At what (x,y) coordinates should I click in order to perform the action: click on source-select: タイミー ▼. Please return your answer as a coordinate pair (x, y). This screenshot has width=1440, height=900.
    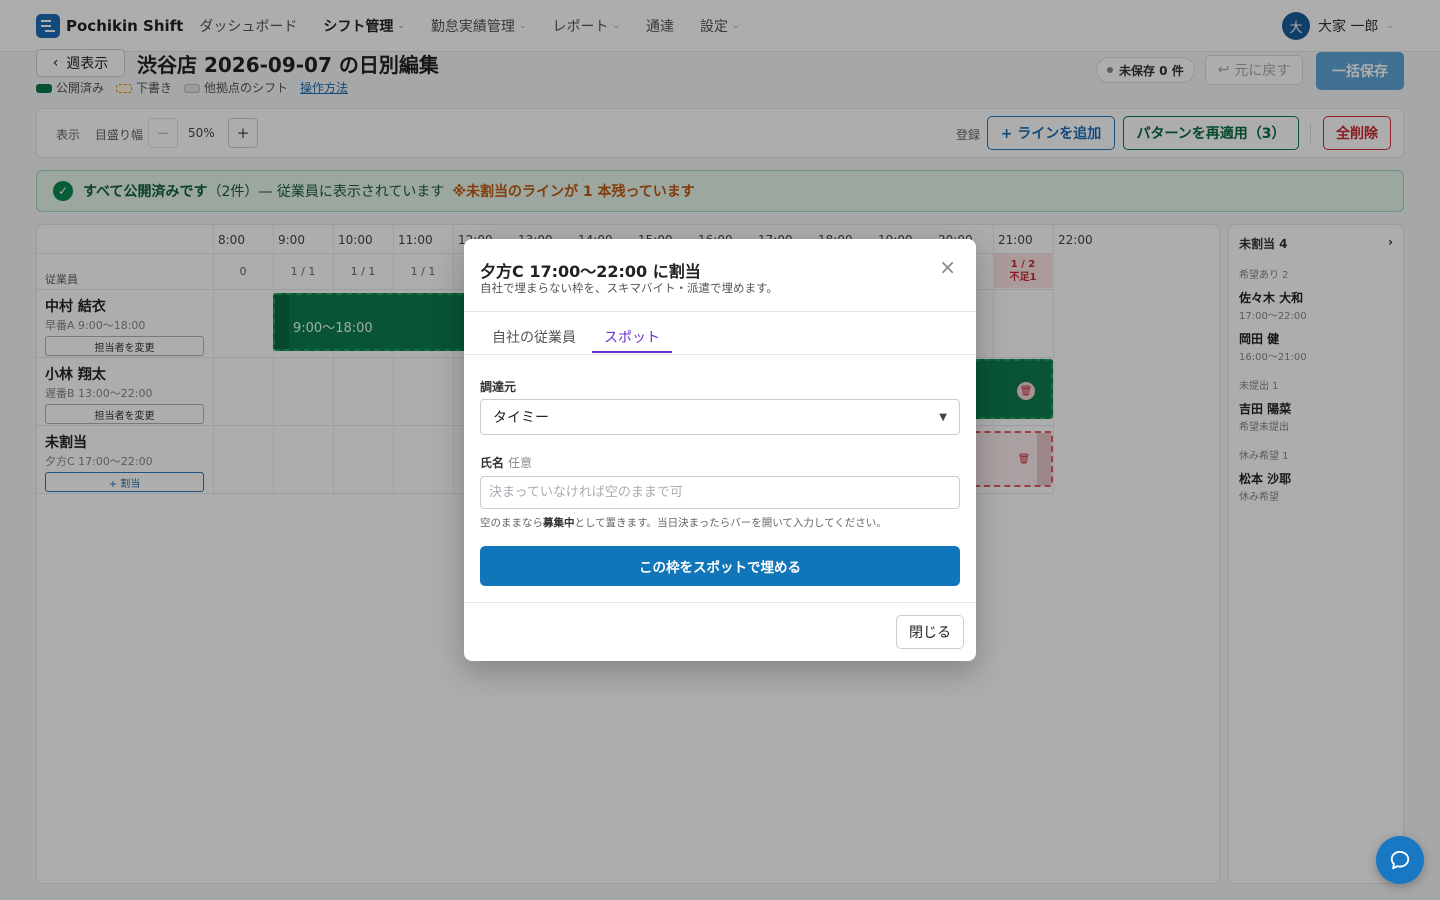
    Looking at the image, I should click on (720, 417).